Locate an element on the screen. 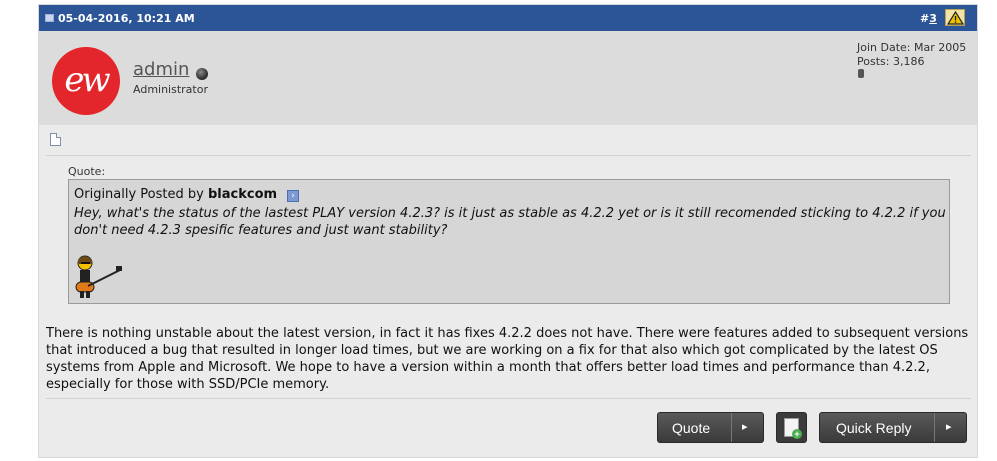  quote-attribution: Originally Posted by blackcom is located at coordinates (175, 194).